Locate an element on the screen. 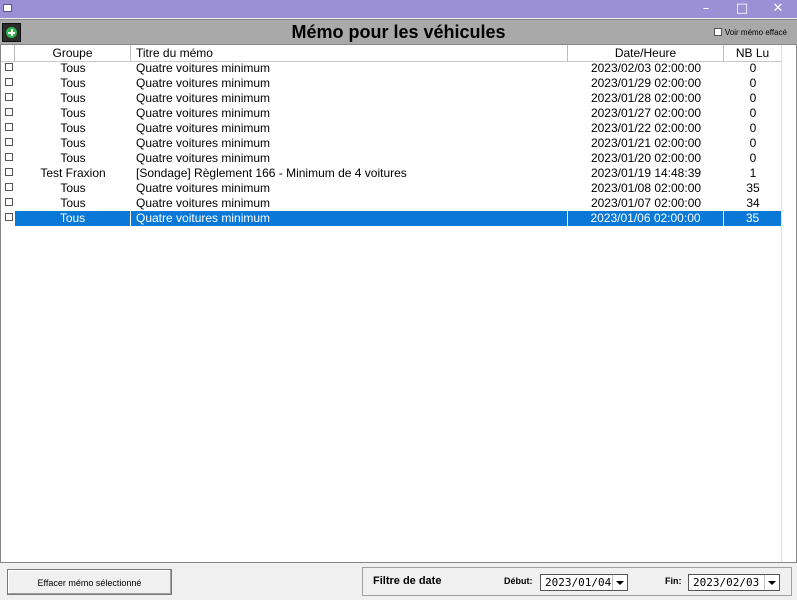 This screenshot has width=797, height=600. show-deleted-checkbox is located at coordinates (717, 32).